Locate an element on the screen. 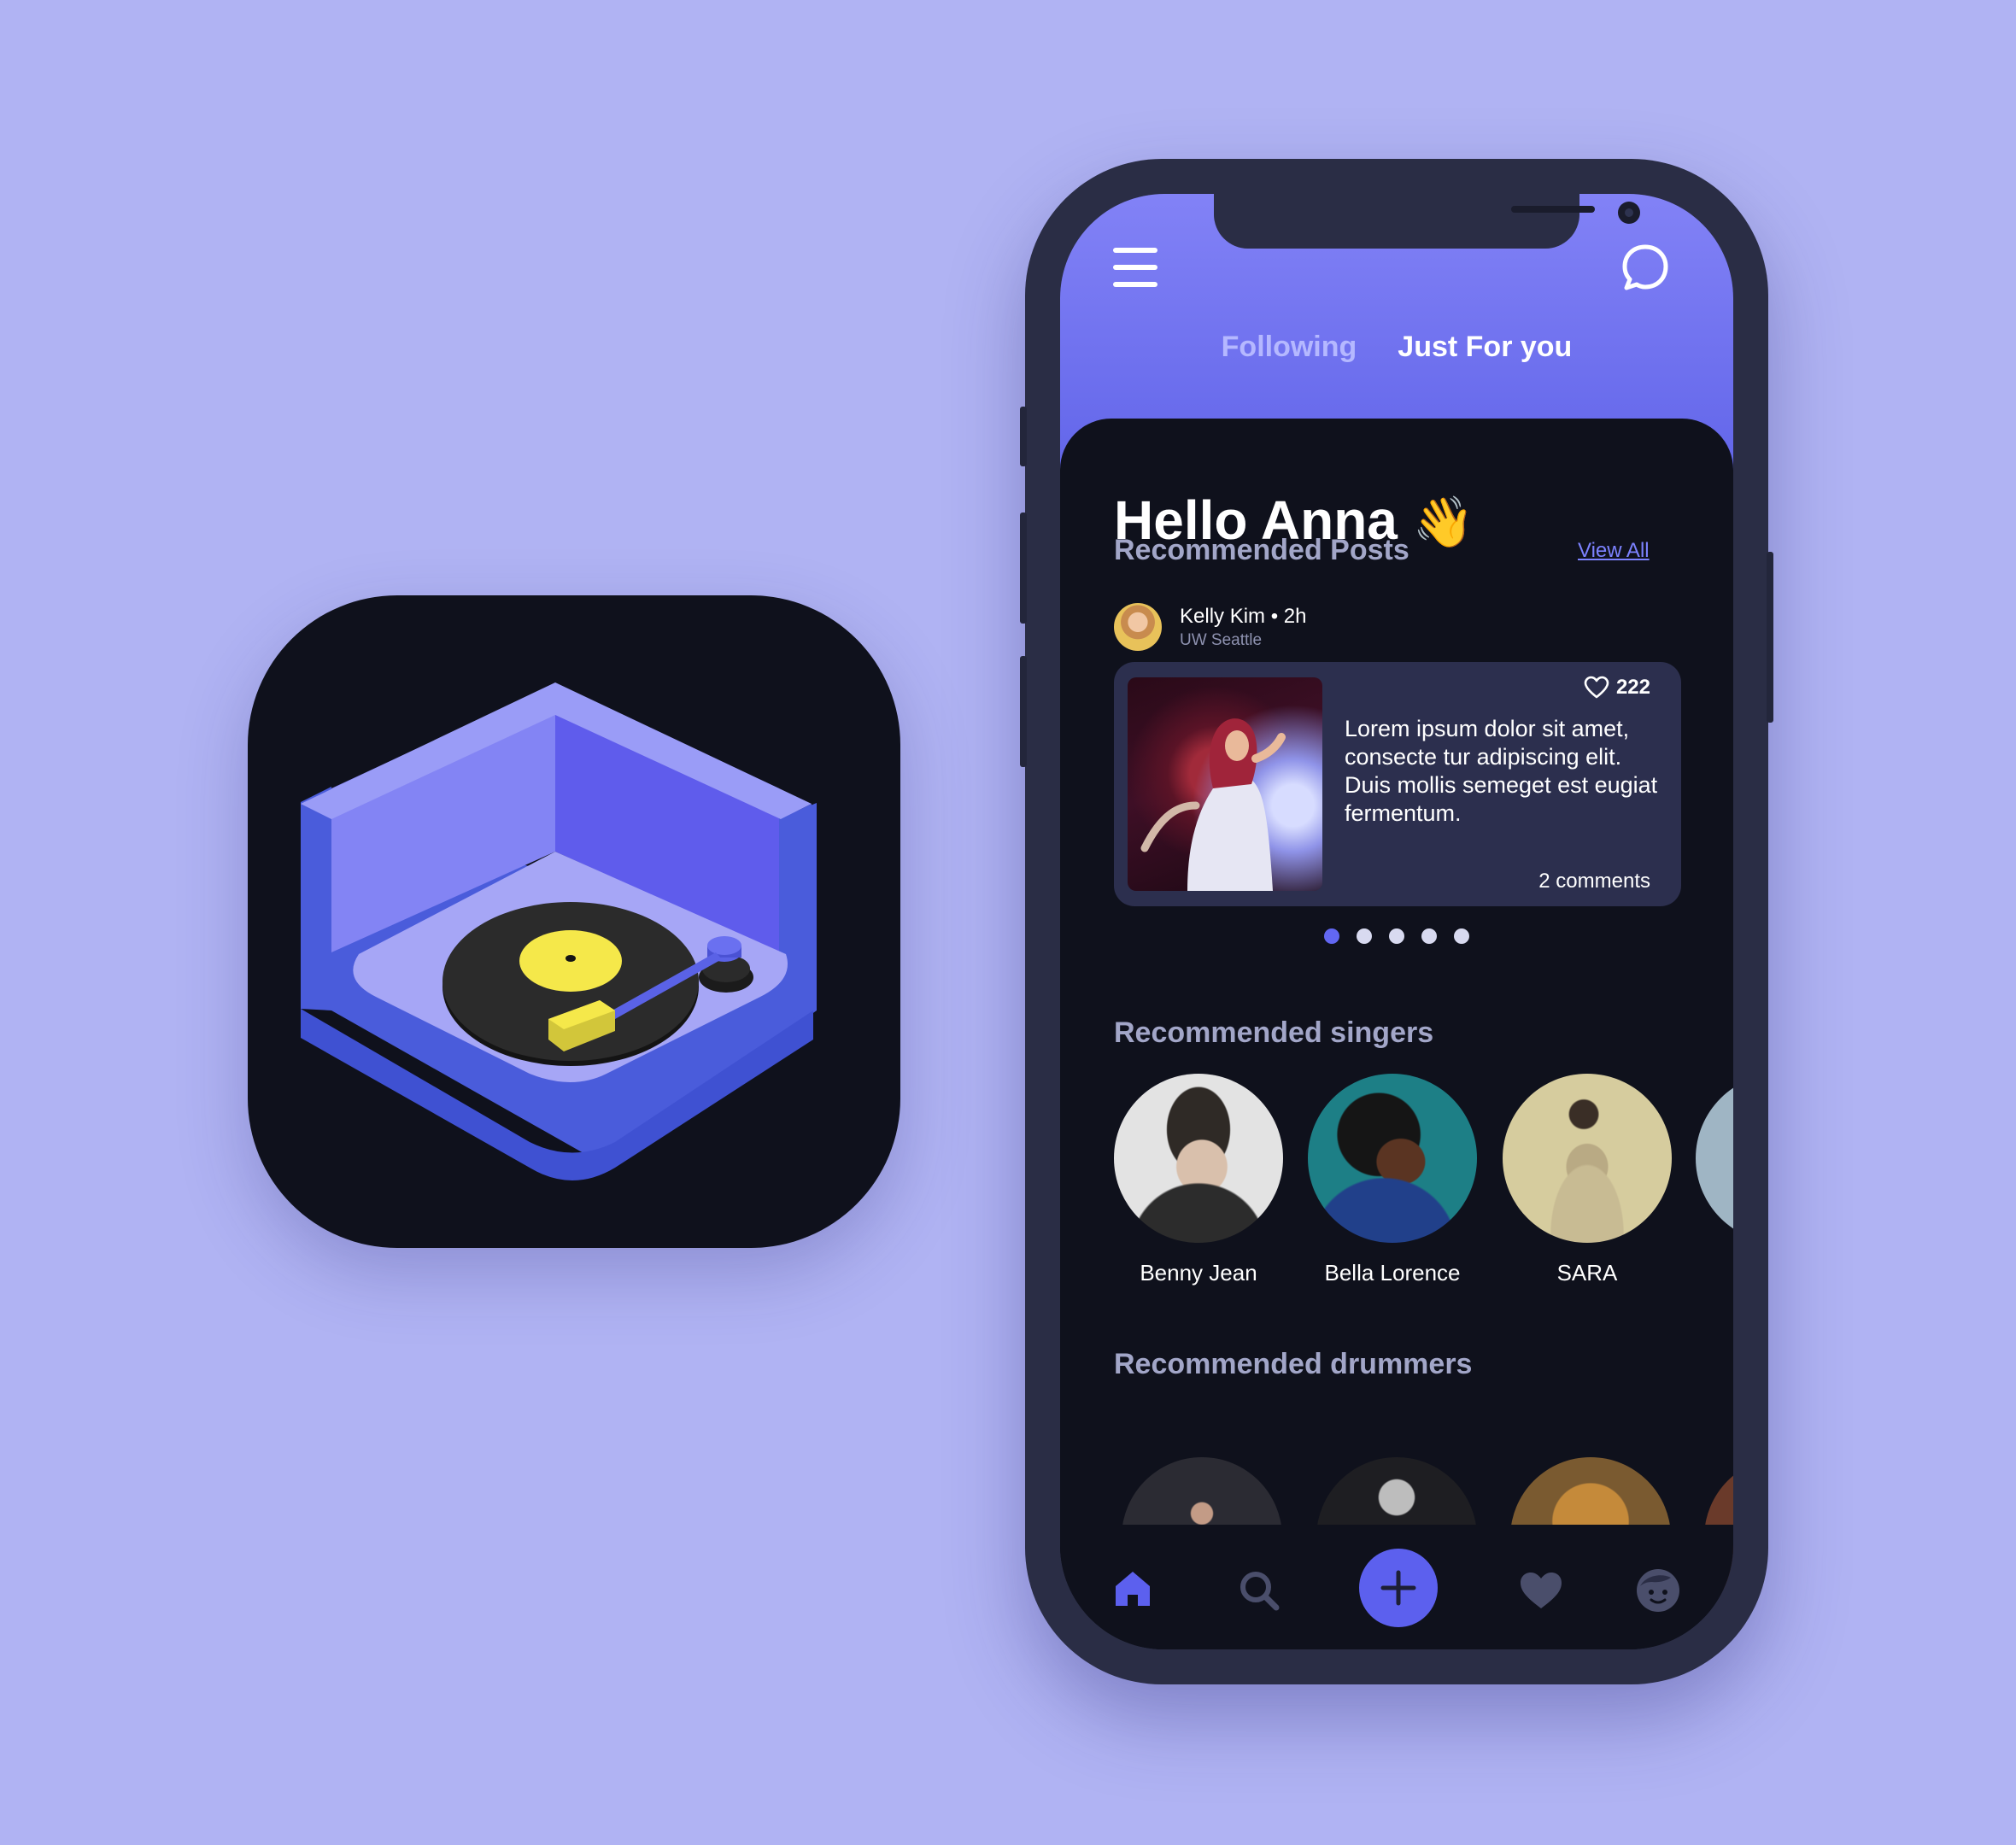 Image resolution: width=2016 pixels, height=1845 pixels. singer-card-partial is located at coordinates (1714, 1158).